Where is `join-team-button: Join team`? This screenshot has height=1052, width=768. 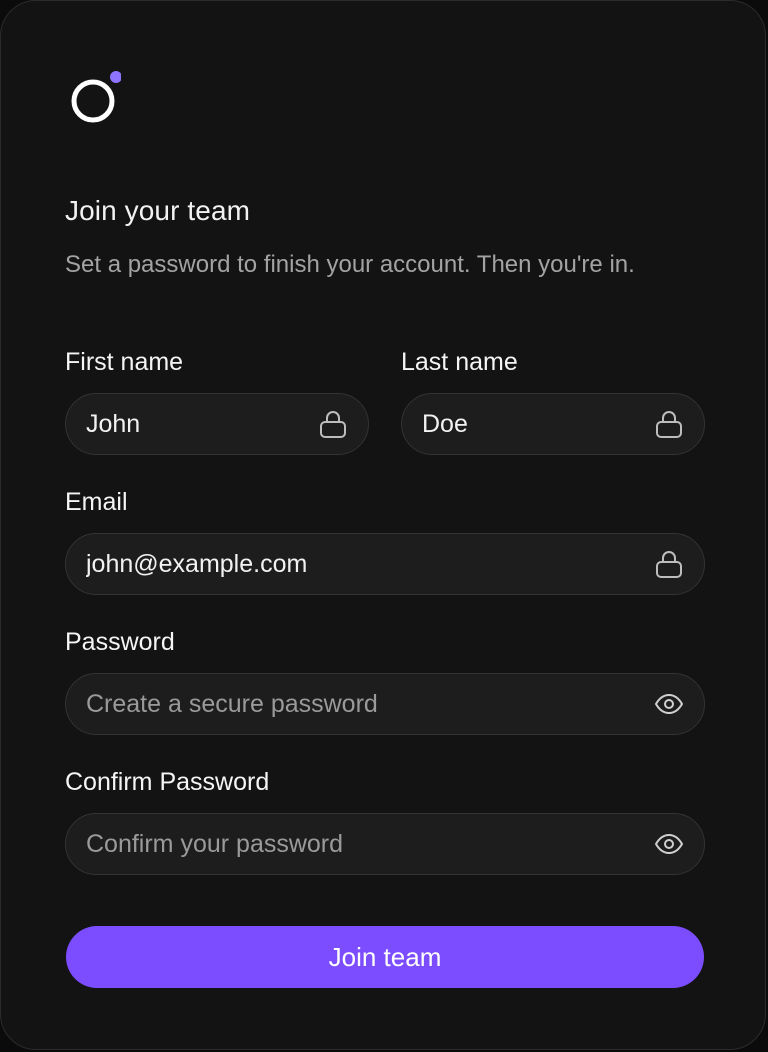
join-team-button: Join team is located at coordinates (385, 957).